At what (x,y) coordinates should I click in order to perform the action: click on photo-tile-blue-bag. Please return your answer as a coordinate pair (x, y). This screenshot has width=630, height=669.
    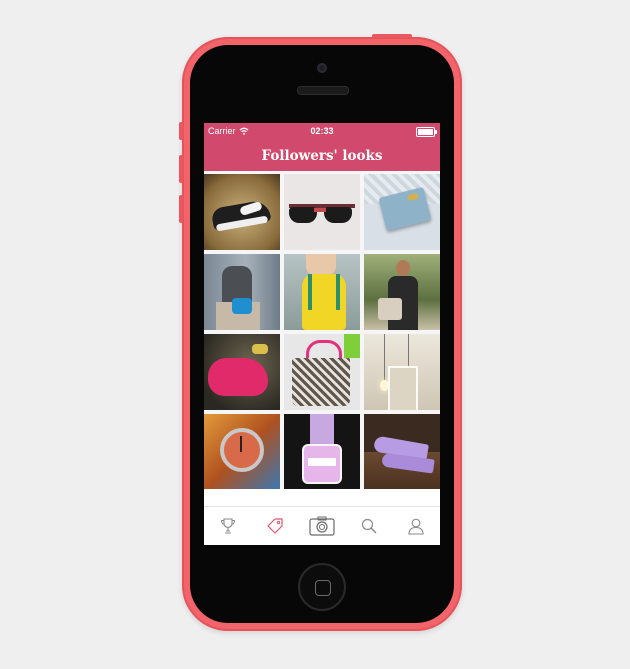
    Looking at the image, I should click on (242, 292).